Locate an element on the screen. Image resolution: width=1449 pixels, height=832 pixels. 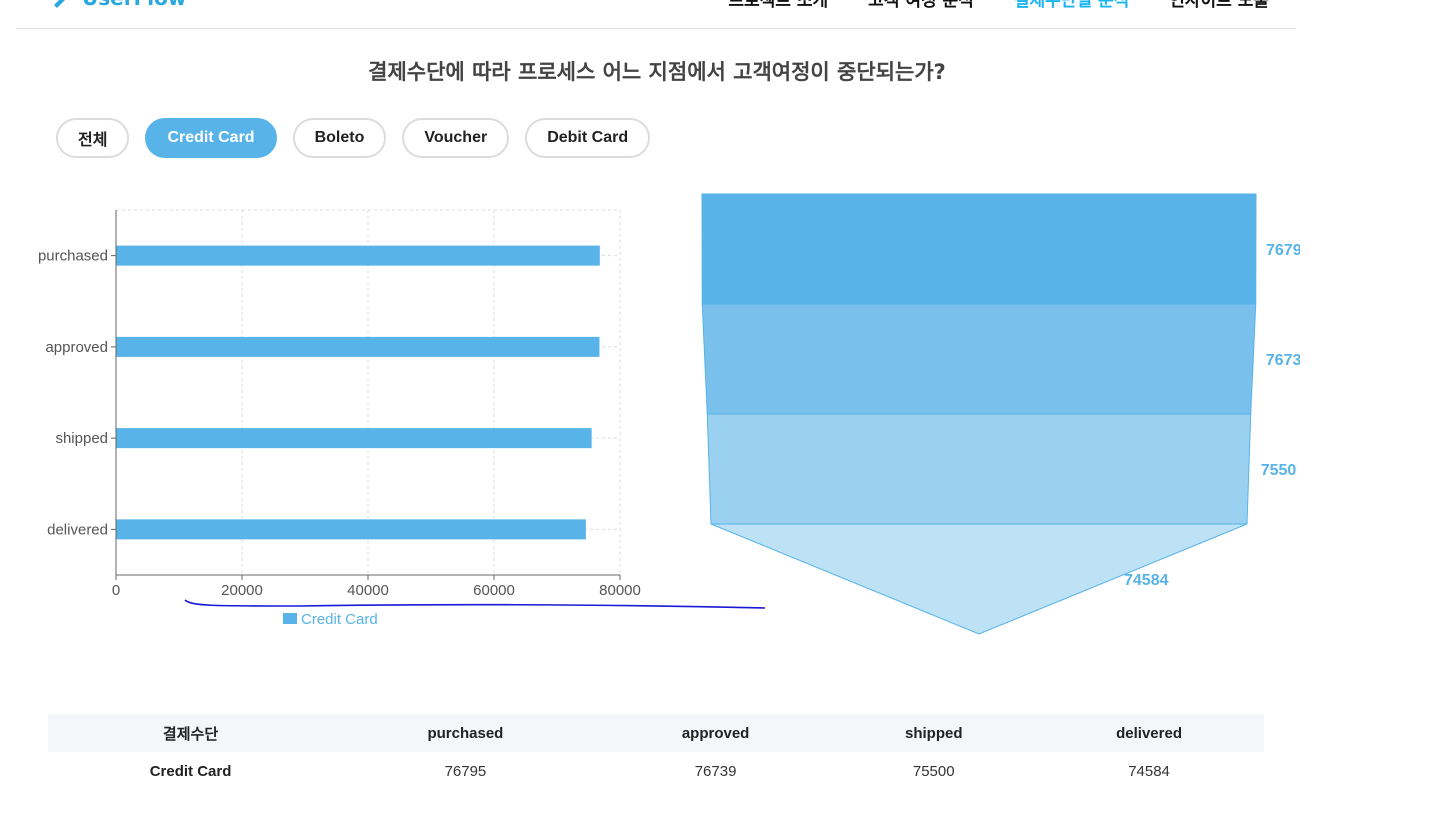
nav-item-journey: 고객 여정 분석 is located at coordinates (921, 5).